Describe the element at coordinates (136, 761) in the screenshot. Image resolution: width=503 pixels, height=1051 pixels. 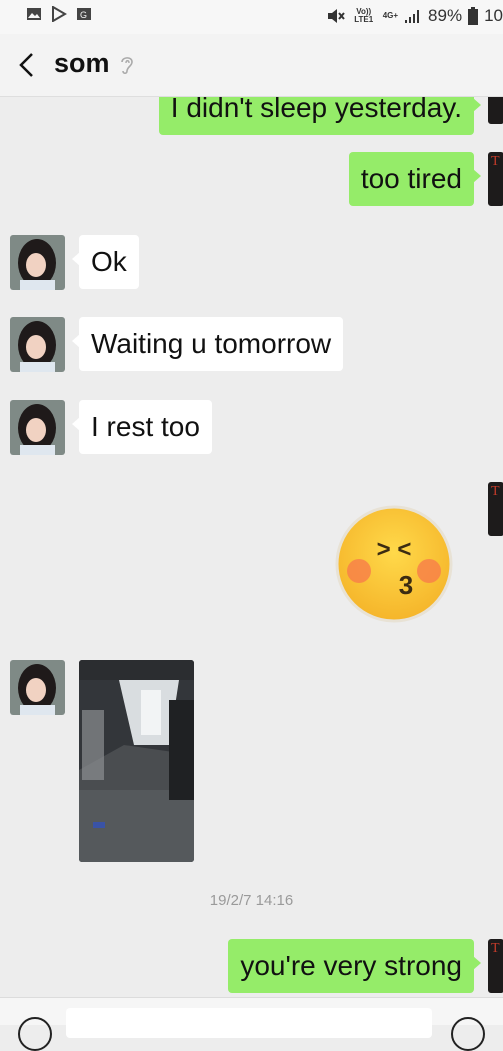
I see `photo-thumbnail` at that location.